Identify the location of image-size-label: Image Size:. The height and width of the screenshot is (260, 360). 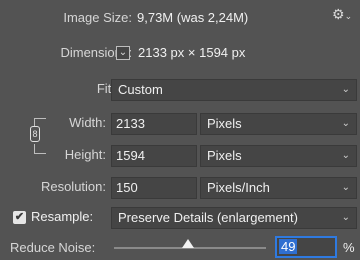
(97, 17).